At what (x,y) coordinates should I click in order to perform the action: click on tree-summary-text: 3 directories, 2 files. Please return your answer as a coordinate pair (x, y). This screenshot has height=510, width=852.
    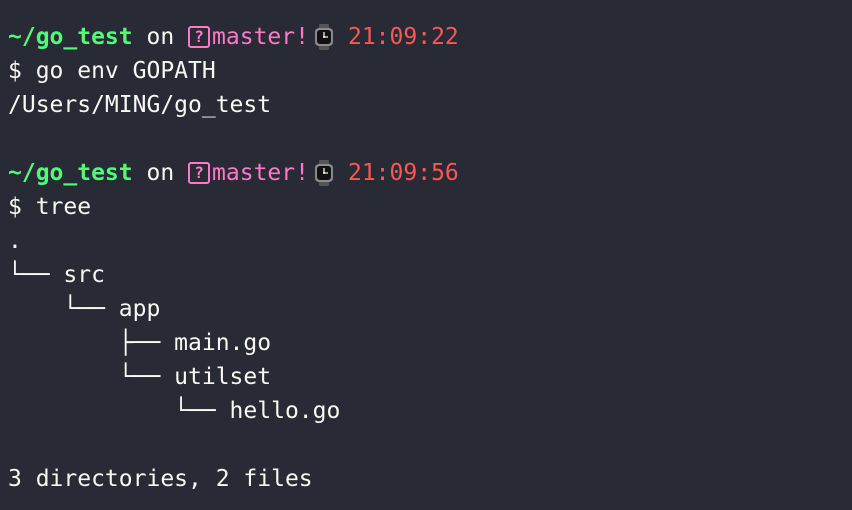
    Looking at the image, I should click on (160, 479).